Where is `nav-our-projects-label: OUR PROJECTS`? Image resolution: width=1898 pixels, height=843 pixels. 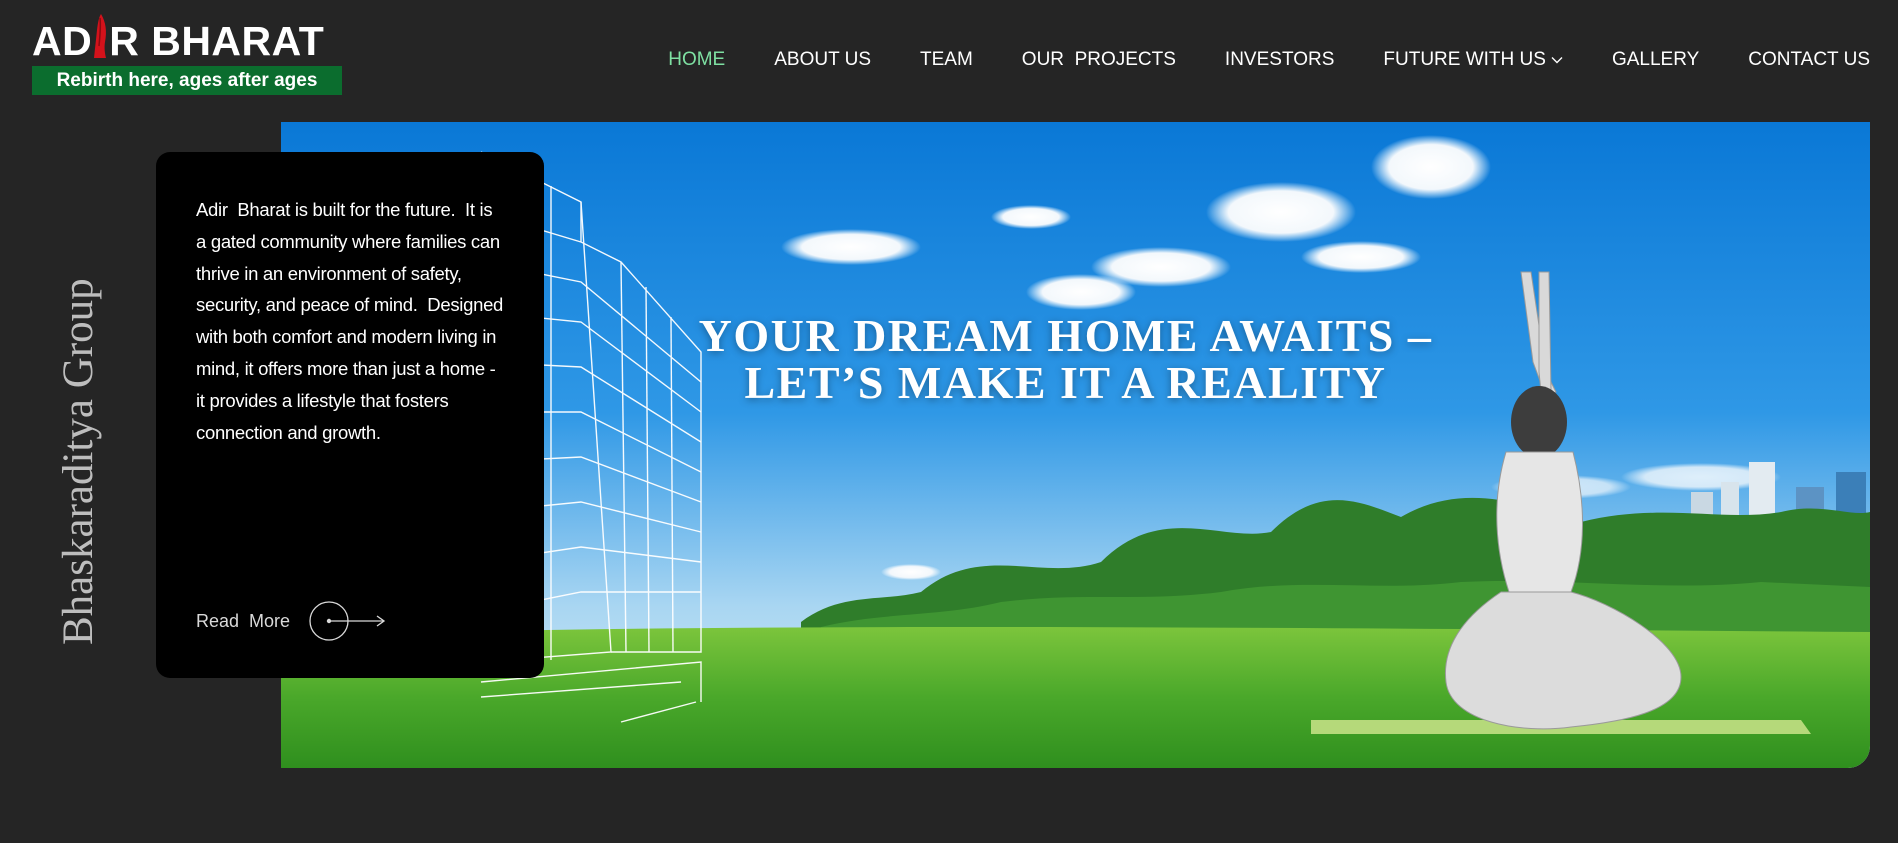
nav-our-projects-label: OUR PROJECTS is located at coordinates (1098, 59).